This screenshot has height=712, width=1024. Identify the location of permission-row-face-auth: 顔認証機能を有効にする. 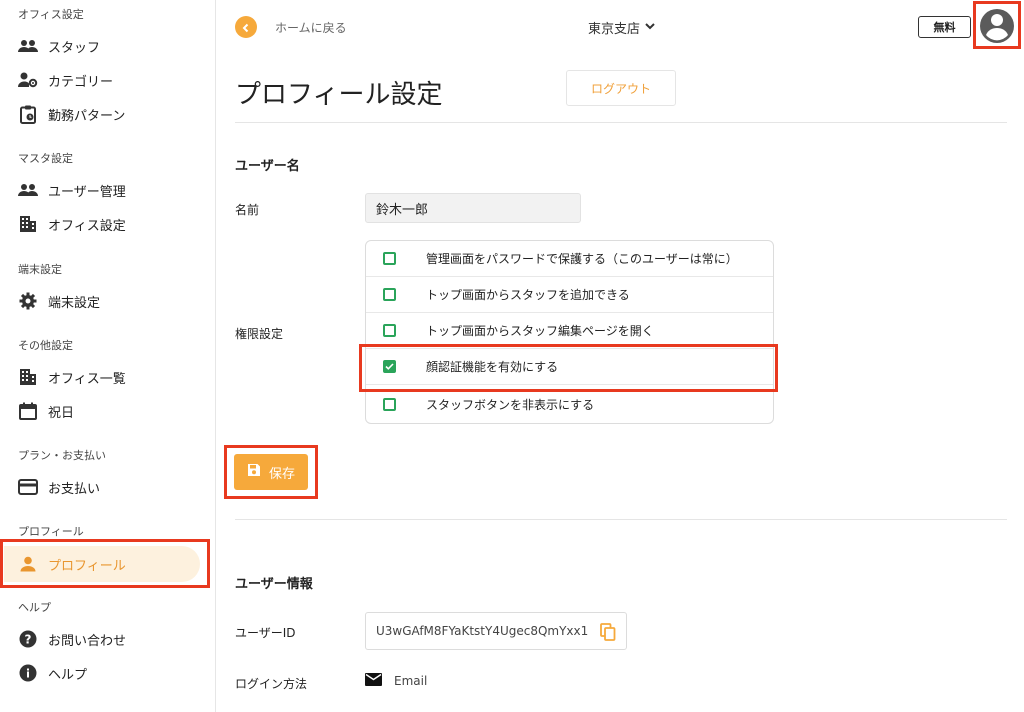
(569, 367).